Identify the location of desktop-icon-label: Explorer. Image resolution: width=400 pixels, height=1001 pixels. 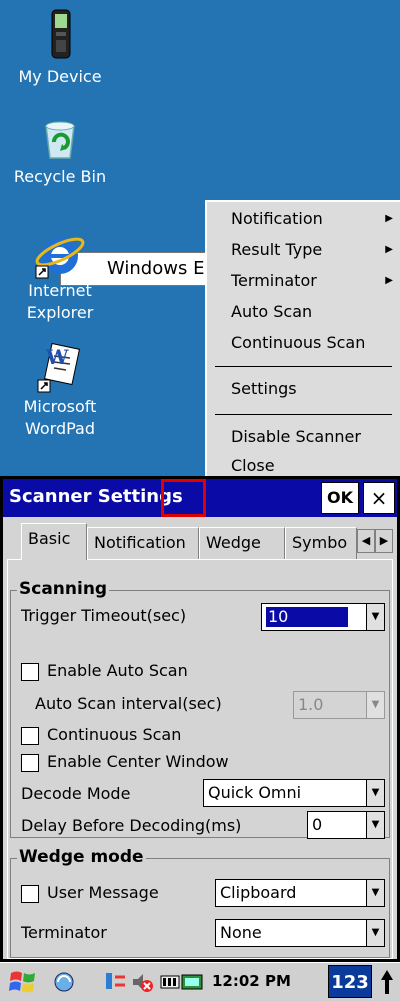
(60, 312).